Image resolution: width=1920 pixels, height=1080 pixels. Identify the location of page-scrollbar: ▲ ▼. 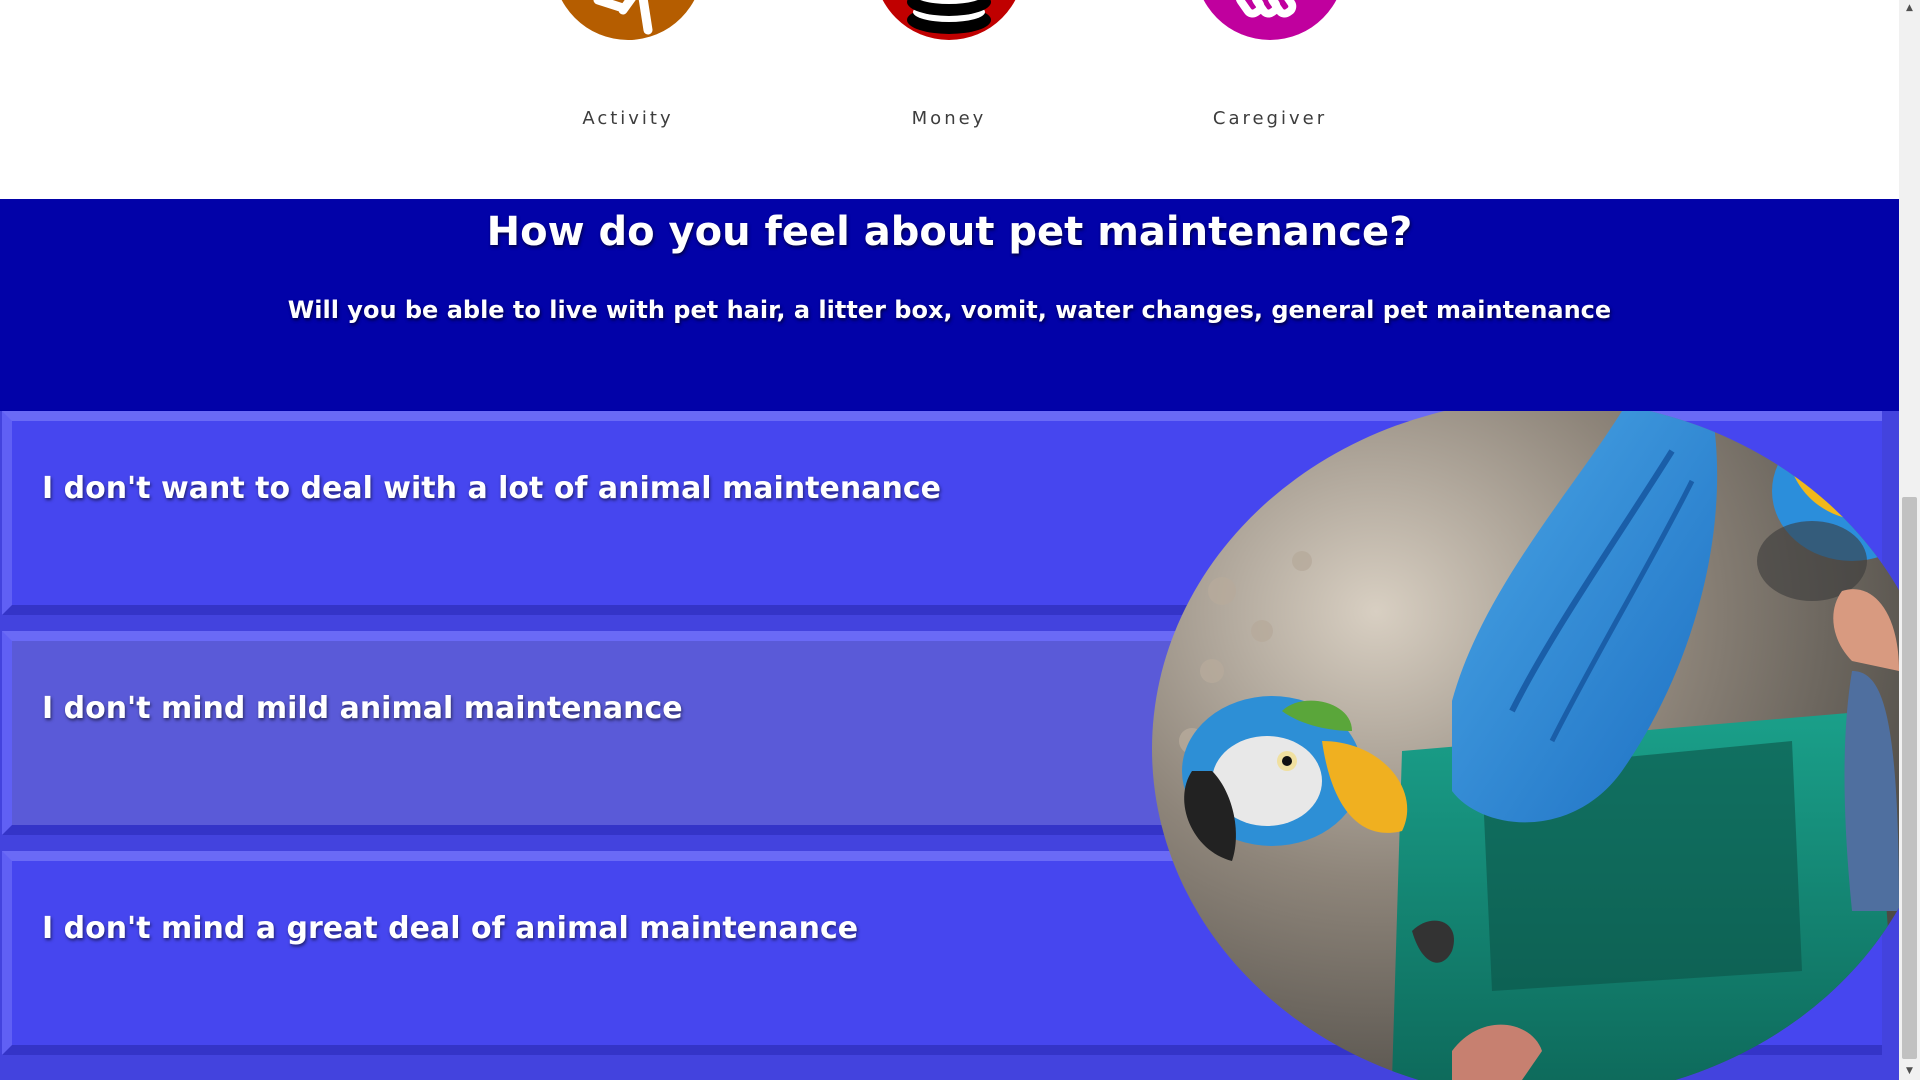
(1909, 540).